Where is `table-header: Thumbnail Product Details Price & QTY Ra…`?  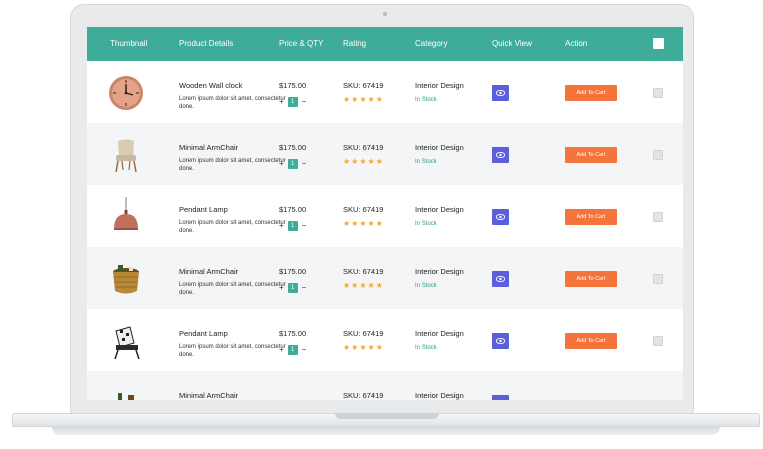
table-header: Thumbnail Product Details Price & QTY Ra… is located at coordinates (385, 44).